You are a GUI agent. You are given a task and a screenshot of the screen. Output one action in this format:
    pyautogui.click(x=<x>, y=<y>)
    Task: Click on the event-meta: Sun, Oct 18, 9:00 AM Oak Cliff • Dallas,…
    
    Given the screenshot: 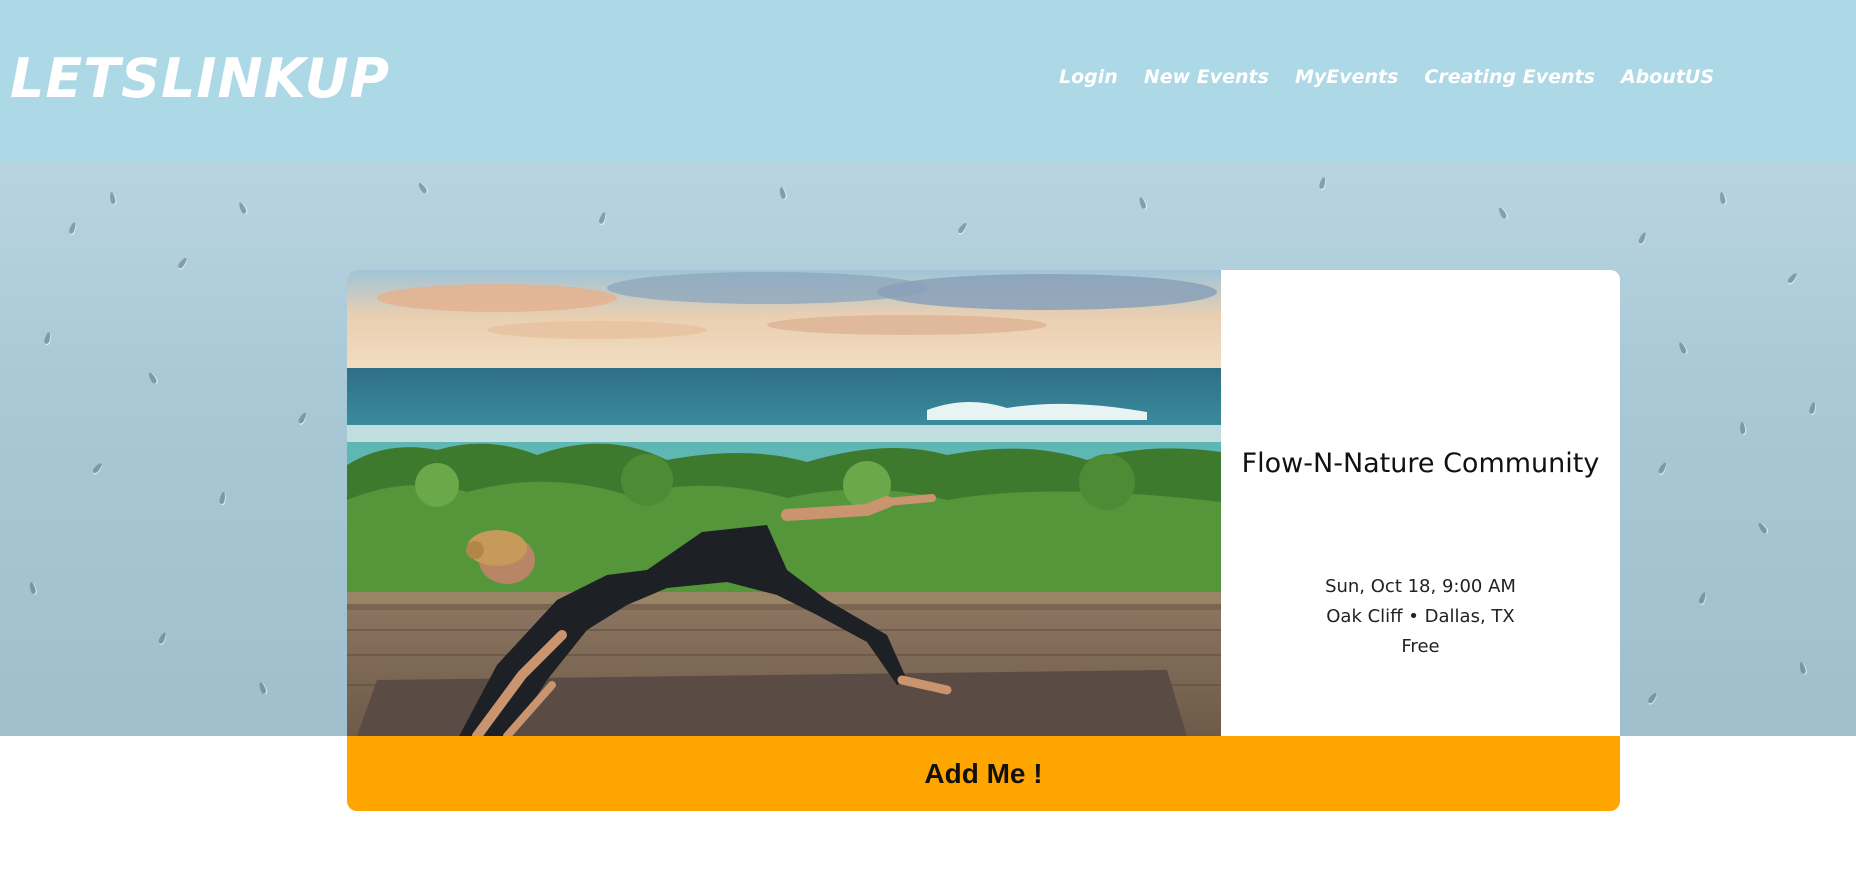 What is the action you would take?
    pyautogui.click(x=1420, y=617)
    